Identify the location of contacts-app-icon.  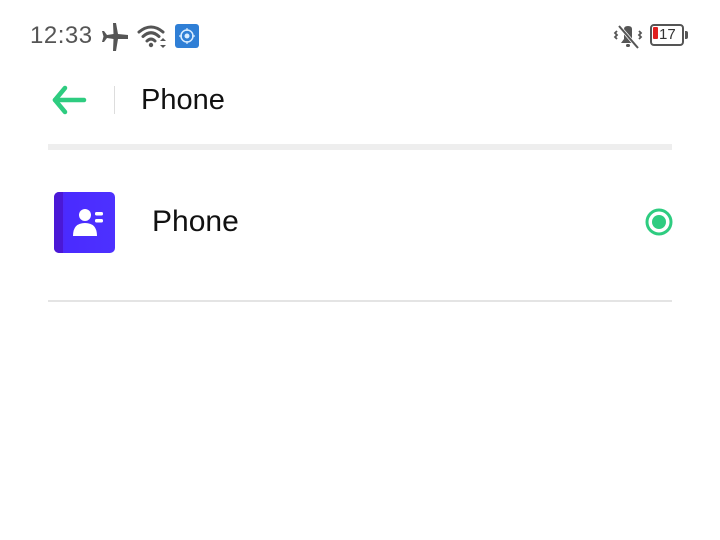
(84, 222).